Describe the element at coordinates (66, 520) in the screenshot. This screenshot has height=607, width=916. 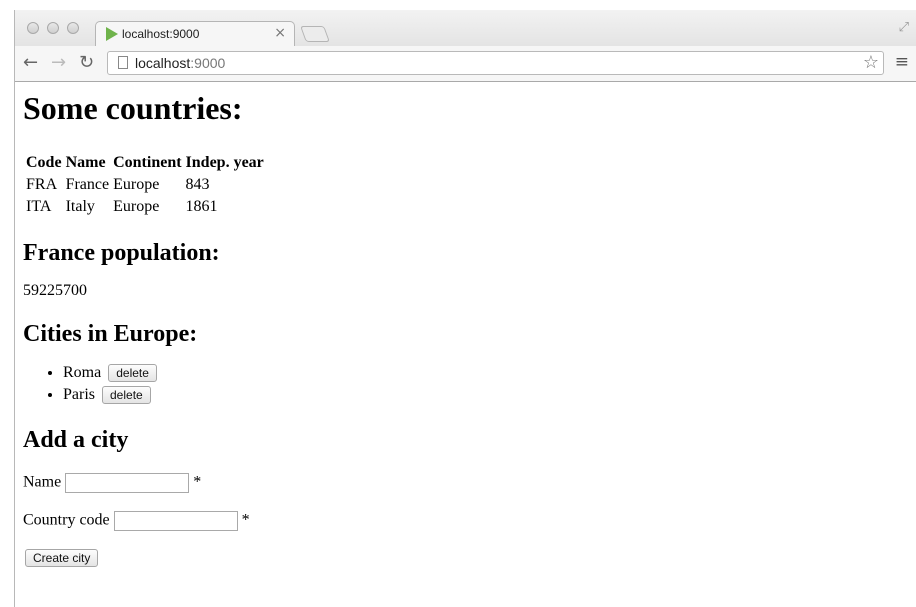
I see `country-code-label: Country code` at that location.